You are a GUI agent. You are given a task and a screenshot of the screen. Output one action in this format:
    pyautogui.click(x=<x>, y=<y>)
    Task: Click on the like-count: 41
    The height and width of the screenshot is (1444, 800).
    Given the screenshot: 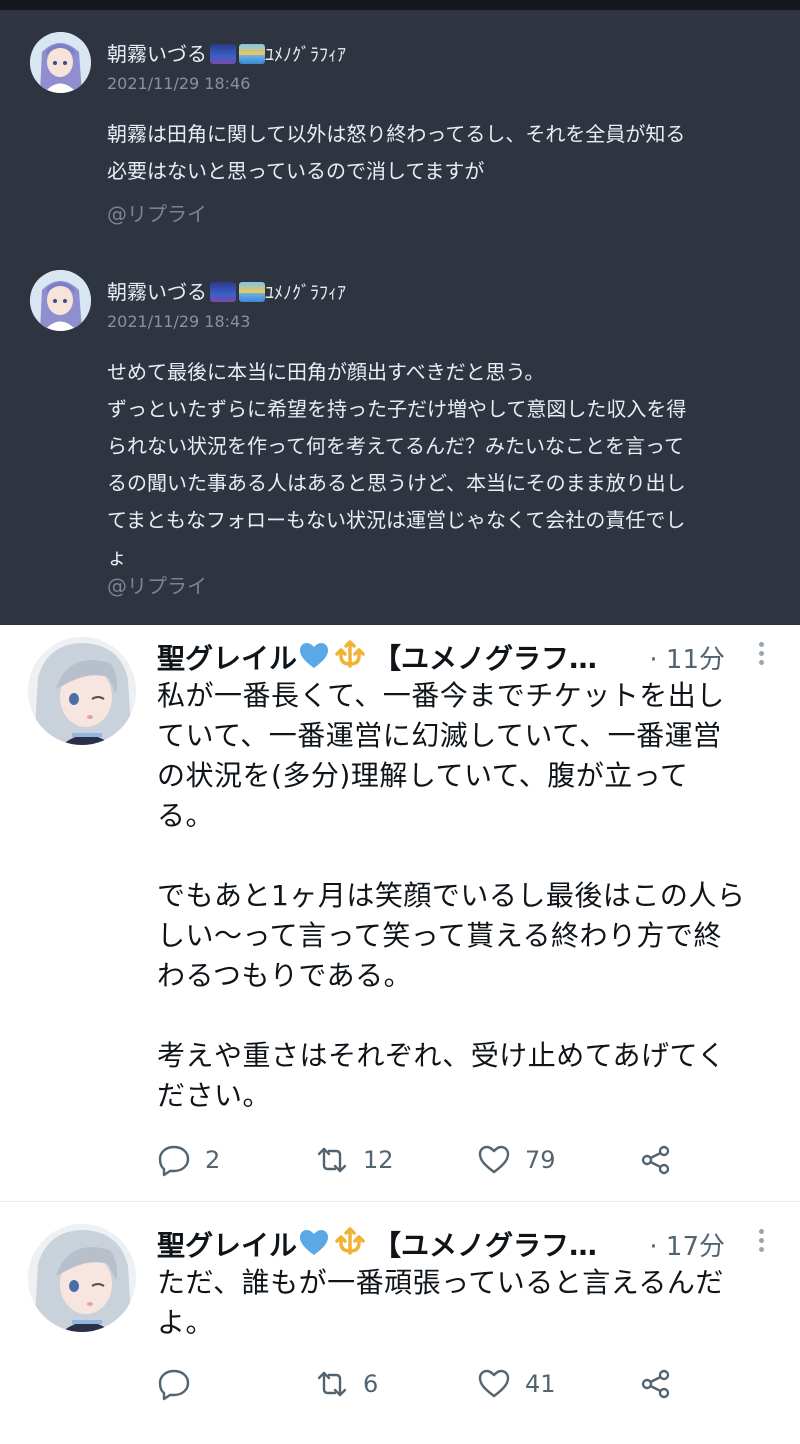 What is the action you would take?
    pyautogui.click(x=540, y=1384)
    